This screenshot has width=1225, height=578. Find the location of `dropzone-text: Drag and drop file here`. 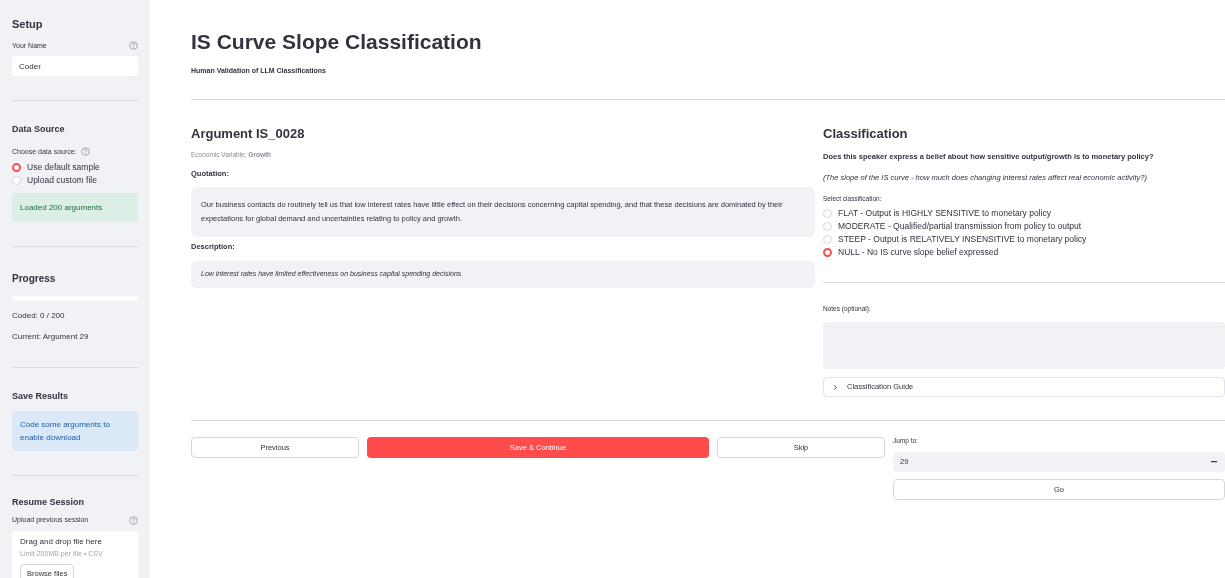

dropzone-text: Drag and drop file here is located at coordinates (61, 541).